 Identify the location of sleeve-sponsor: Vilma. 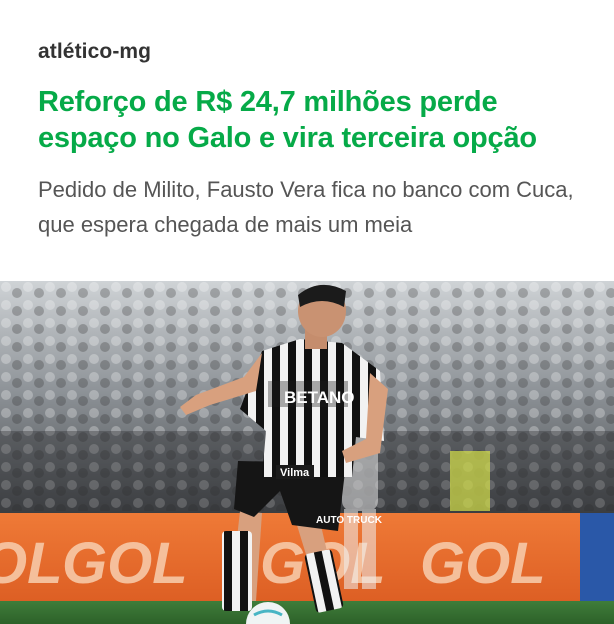
(295, 473).